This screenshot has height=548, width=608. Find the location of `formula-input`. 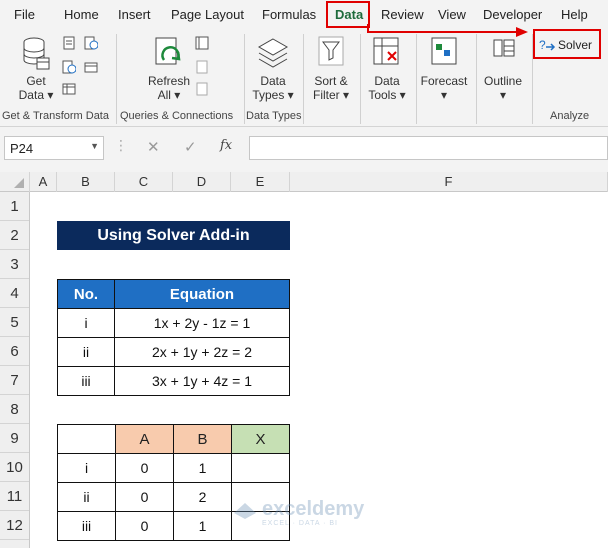

formula-input is located at coordinates (428, 148).